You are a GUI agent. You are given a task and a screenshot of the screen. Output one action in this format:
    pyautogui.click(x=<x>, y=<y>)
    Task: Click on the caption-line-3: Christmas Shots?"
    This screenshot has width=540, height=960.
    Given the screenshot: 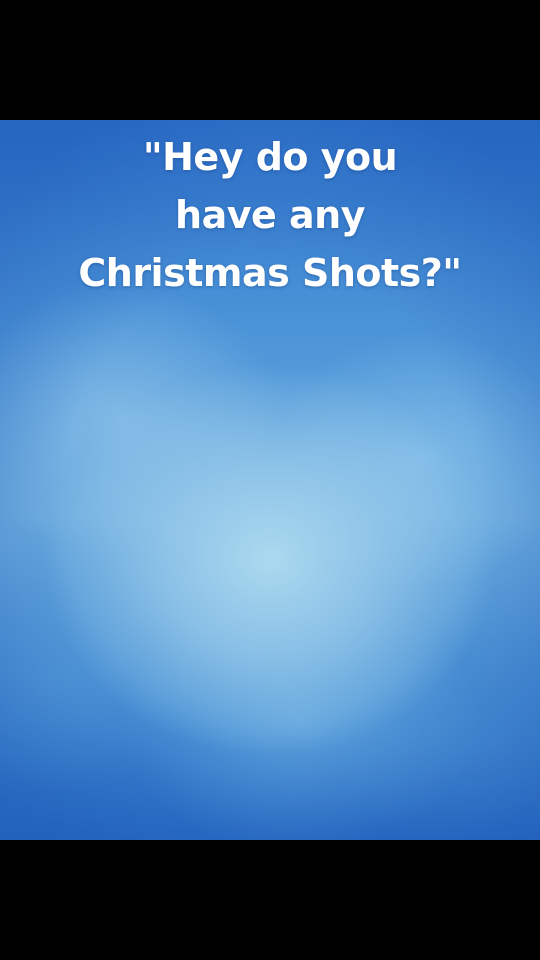 What is the action you would take?
    pyautogui.click(x=270, y=273)
    